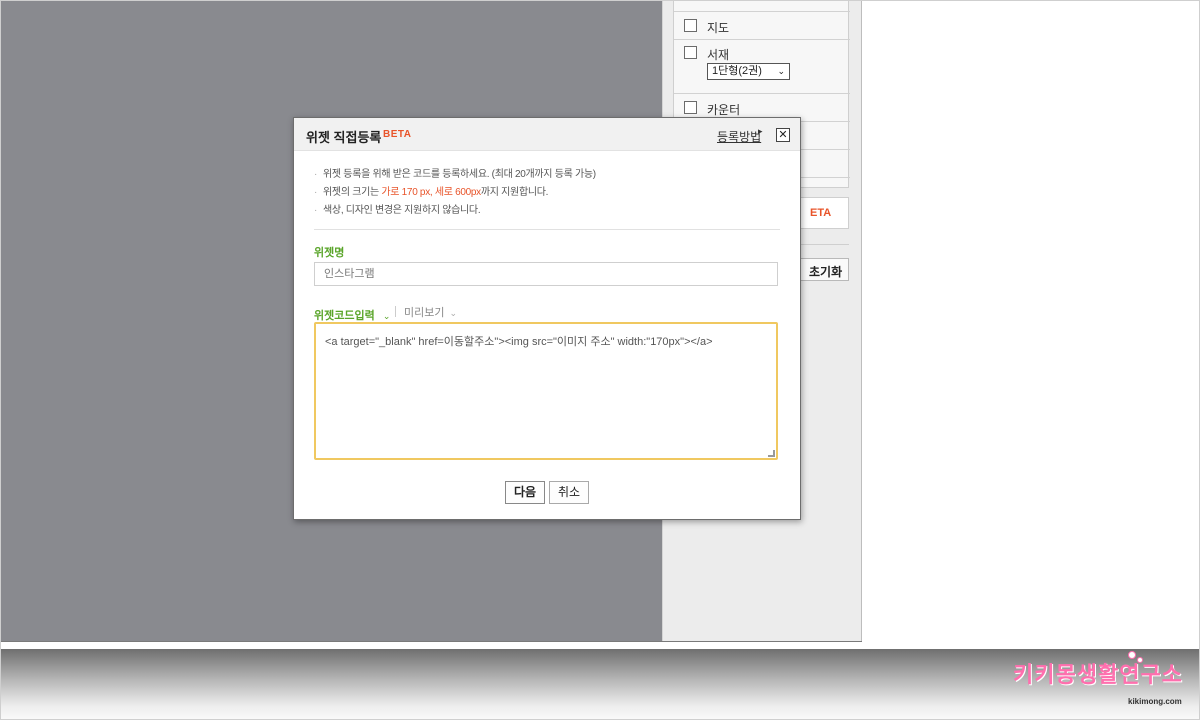 This screenshot has height=720, width=1200. I want to click on bookshelf-checkbox, so click(690, 52).